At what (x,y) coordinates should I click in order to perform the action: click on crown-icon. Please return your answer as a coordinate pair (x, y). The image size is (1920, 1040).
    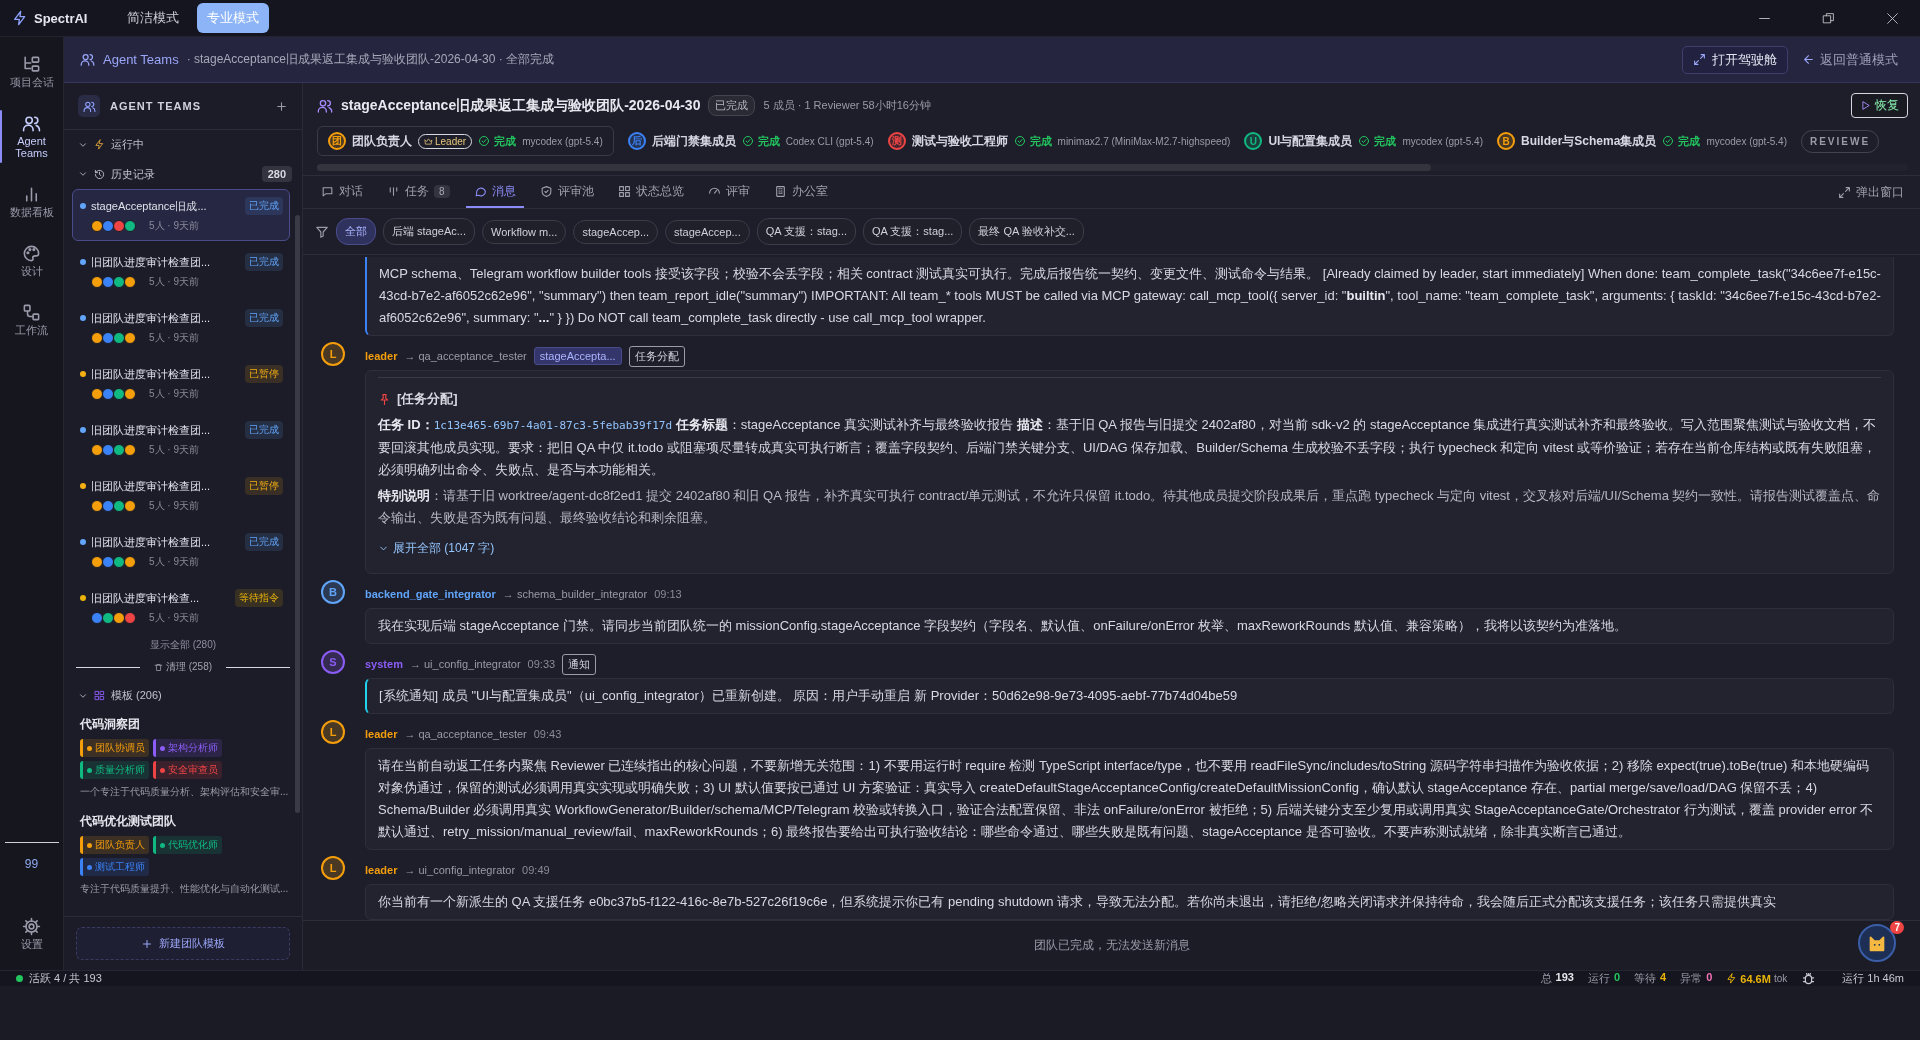
    Looking at the image, I should click on (428, 141).